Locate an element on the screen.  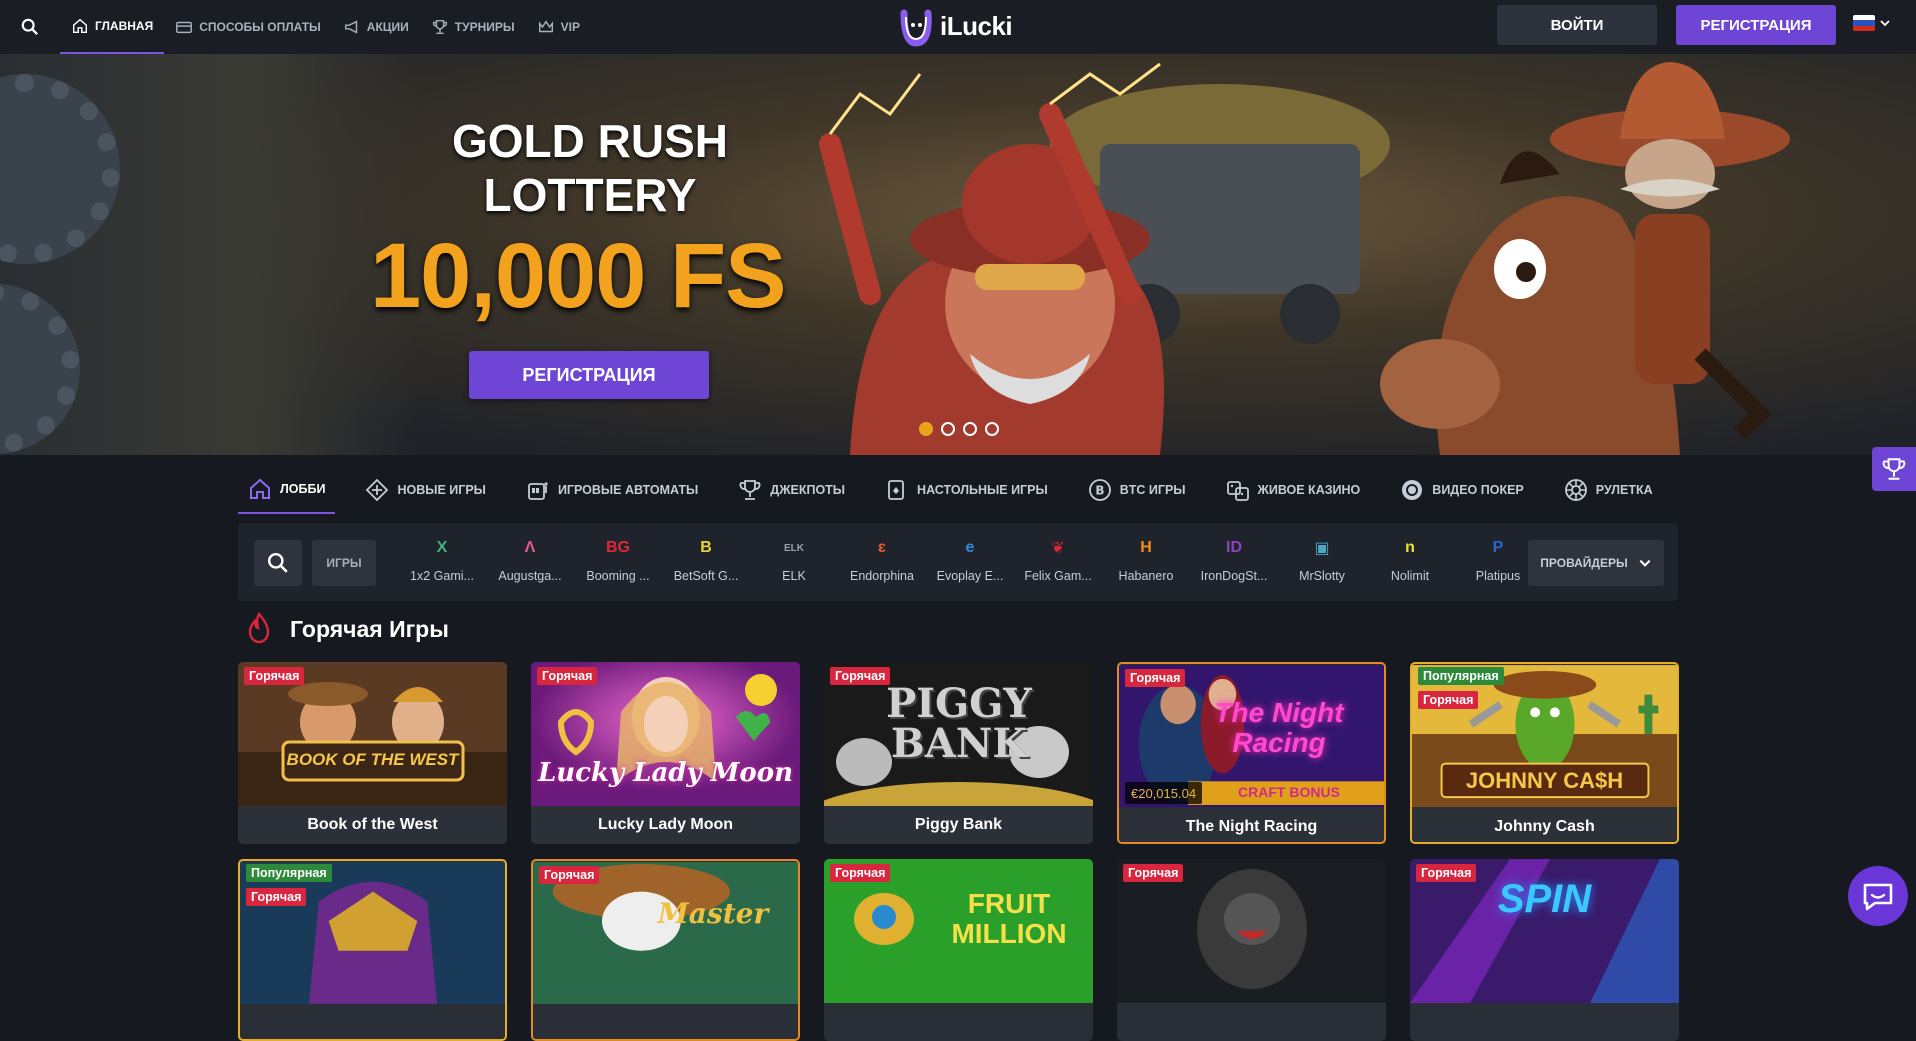
provider-name: Habanero is located at coordinates (1146, 576).